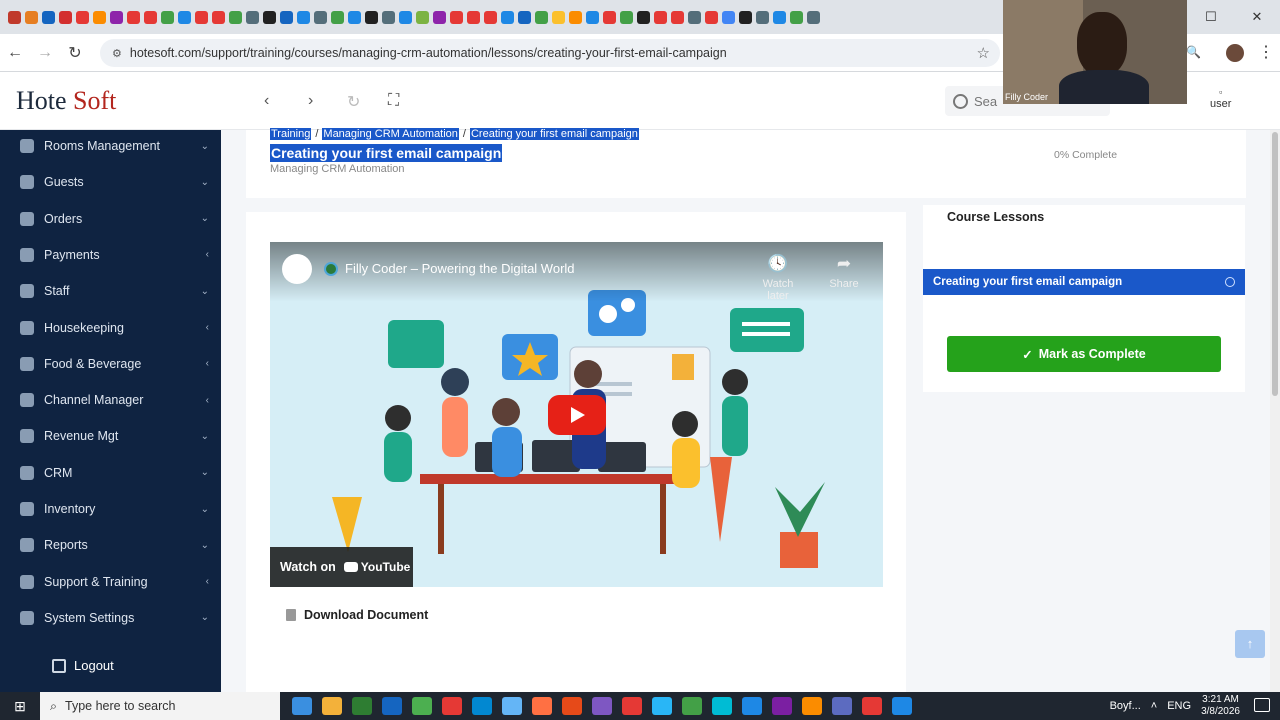 The height and width of the screenshot is (720, 1280). I want to click on sidebar-item-housekeeping: Housekeeping ‹, so click(110, 328).